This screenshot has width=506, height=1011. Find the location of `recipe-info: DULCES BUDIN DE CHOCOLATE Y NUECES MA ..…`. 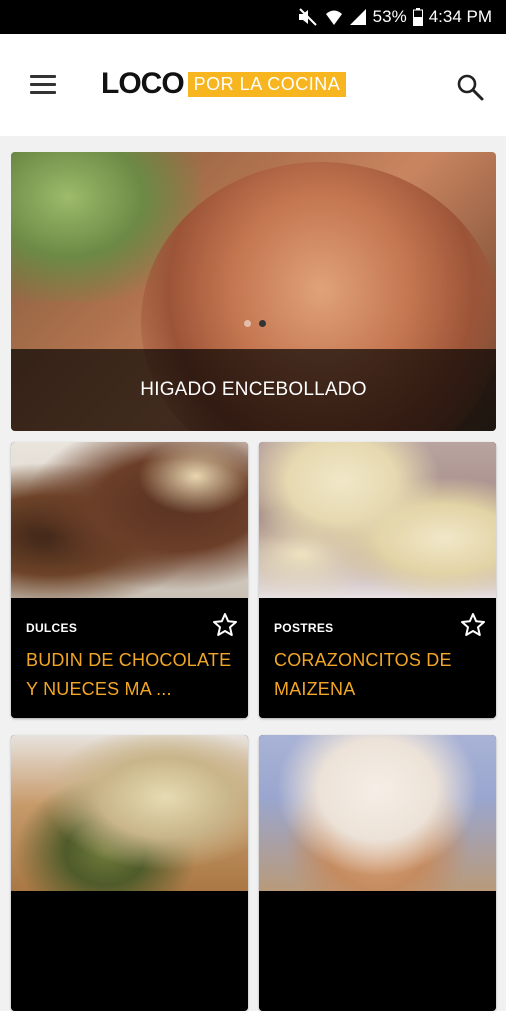

recipe-info: DULCES BUDIN DE CHOCOLATE Y NUECES MA ..… is located at coordinates (129, 658).